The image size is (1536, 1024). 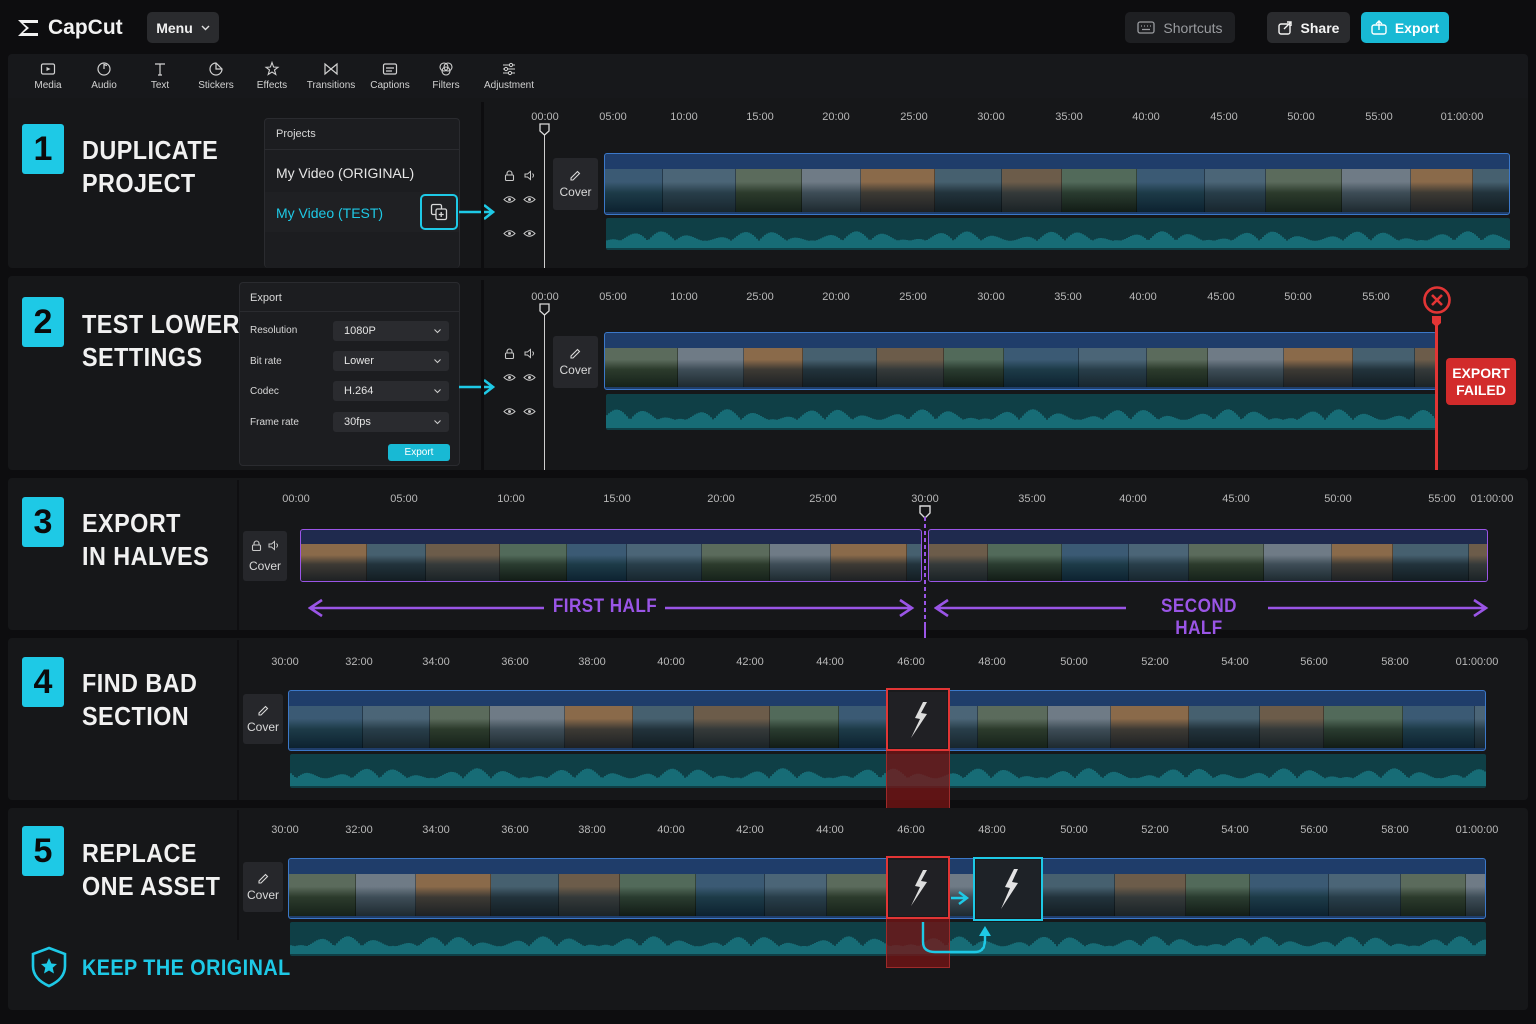 What do you see at coordinates (357, 422) in the screenshot?
I see `framerate-value: 30fps` at bounding box center [357, 422].